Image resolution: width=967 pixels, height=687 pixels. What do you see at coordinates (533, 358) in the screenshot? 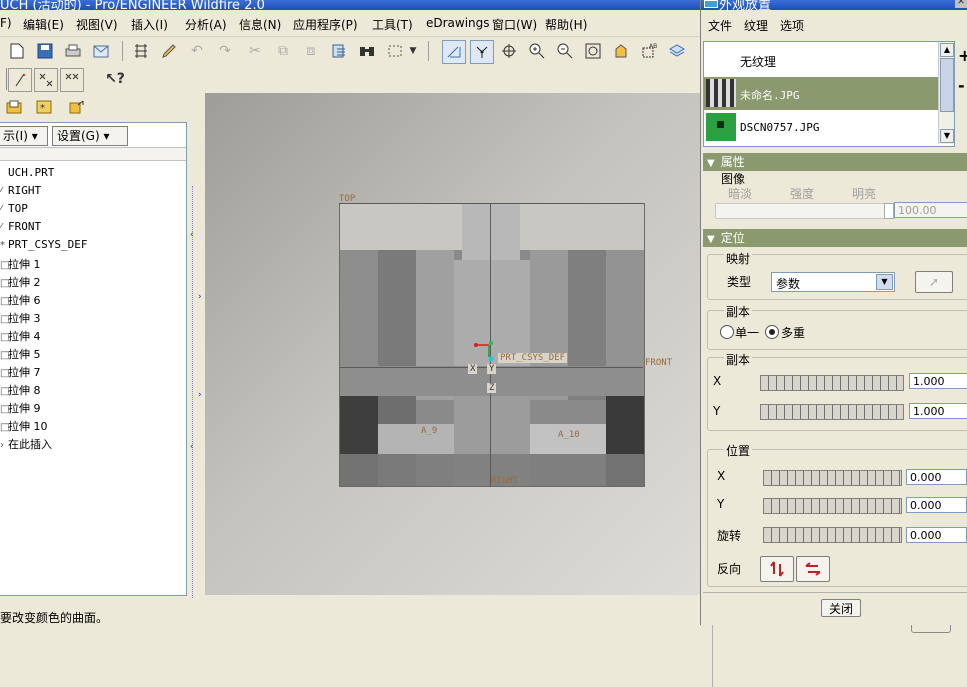
I see `csys-label: PRT_CSYS_DEF` at bounding box center [533, 358].